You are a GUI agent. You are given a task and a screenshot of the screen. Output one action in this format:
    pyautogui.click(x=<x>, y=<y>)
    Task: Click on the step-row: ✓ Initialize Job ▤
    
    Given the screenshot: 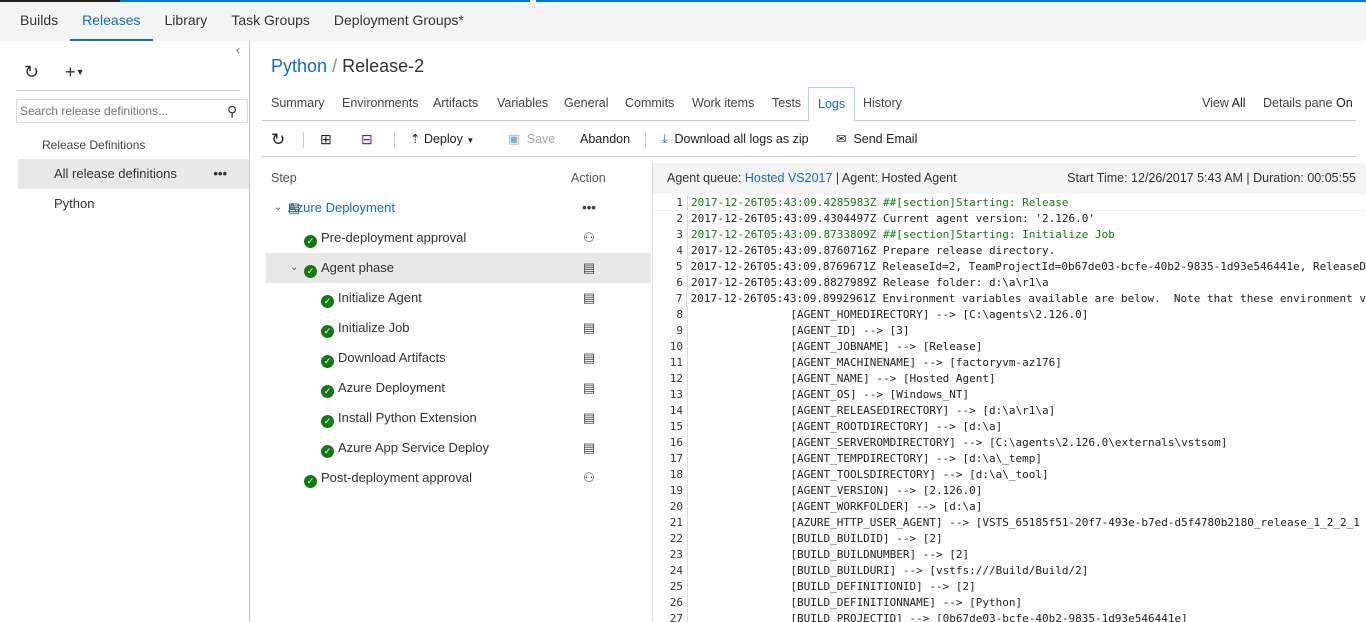 What is the action you would take?
    pyautogui.click(x=458, y=328)
    